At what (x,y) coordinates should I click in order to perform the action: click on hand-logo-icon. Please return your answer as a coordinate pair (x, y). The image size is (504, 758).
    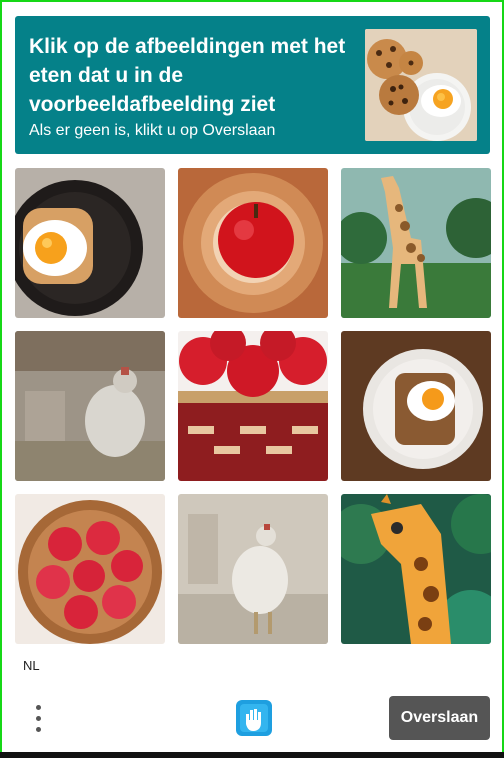
    Looking at the image, I should click on (254, 718).